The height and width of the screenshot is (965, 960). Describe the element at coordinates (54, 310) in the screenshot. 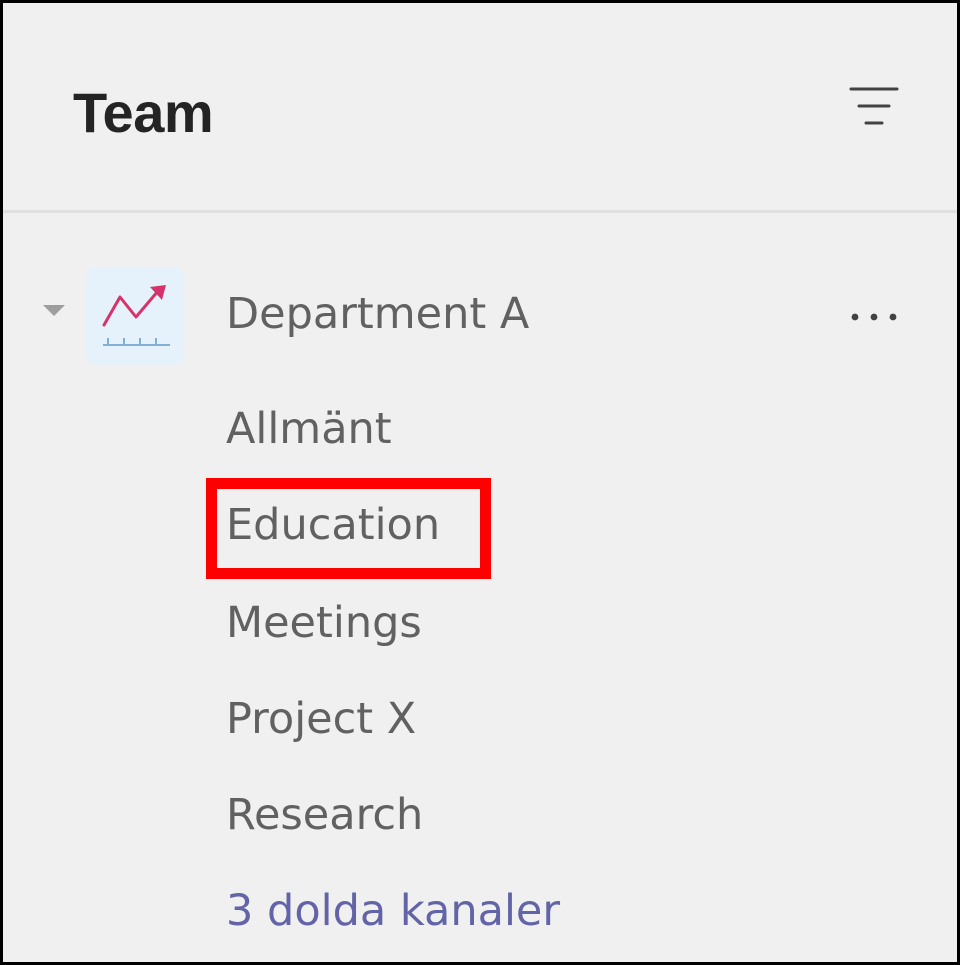

I see `caret-down-icon` at that location.